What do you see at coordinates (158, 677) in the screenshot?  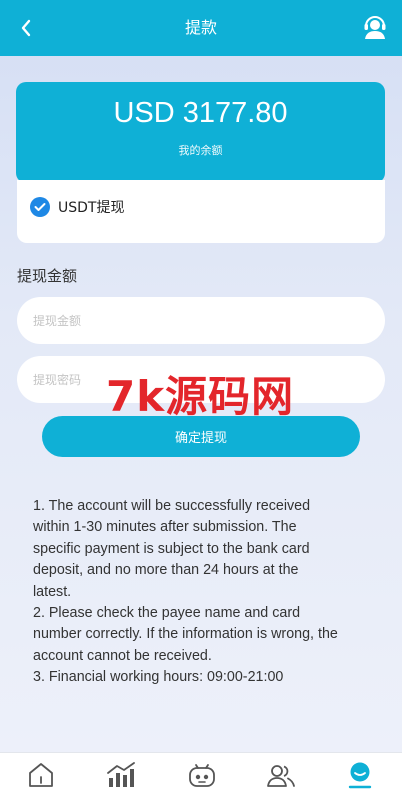 I see `note-item: 3. Financial working hours: 09:00-21:00` at bounding box center [158, 677].